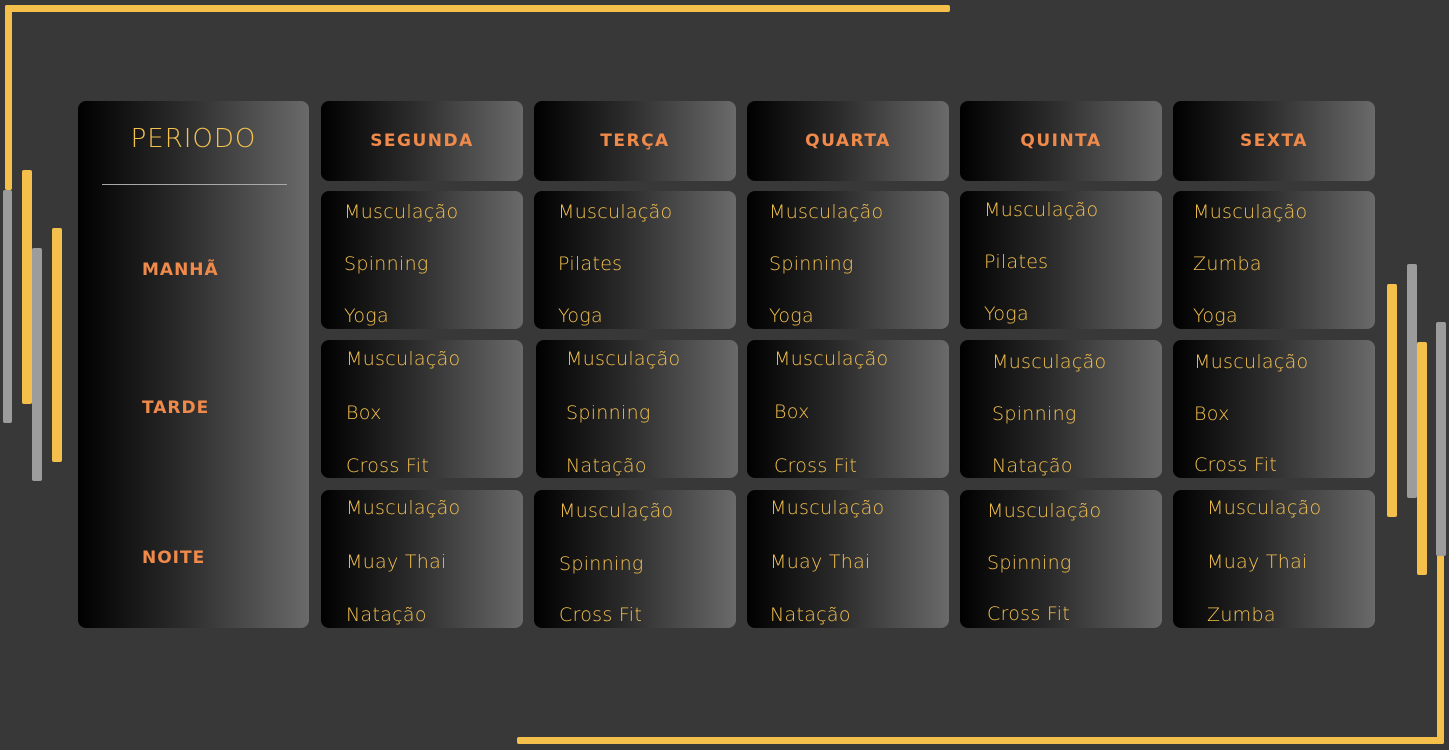 The image size is (1449, 750). Describe the element at coordinates (980, 740) in the screenshot. I see `frame-line-bottom` at that location.